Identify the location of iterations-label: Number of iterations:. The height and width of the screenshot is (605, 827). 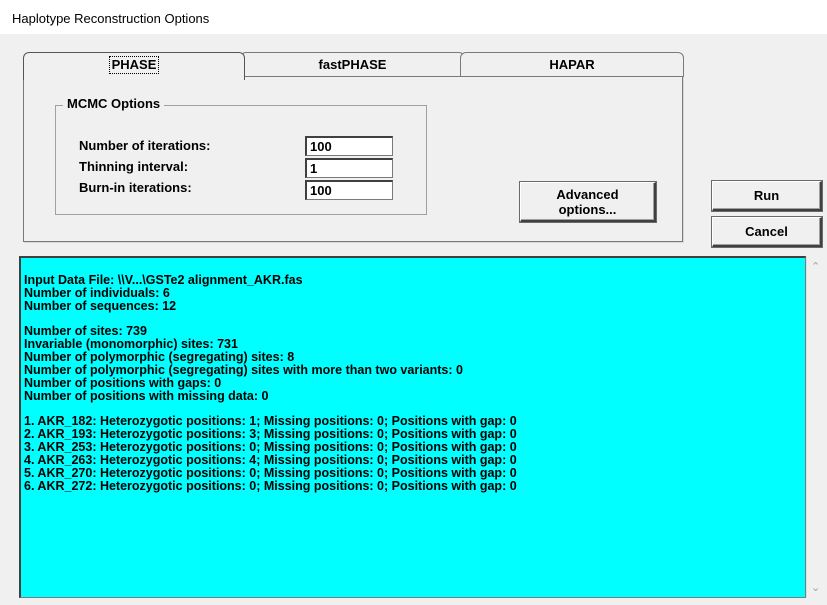
(145, 145).